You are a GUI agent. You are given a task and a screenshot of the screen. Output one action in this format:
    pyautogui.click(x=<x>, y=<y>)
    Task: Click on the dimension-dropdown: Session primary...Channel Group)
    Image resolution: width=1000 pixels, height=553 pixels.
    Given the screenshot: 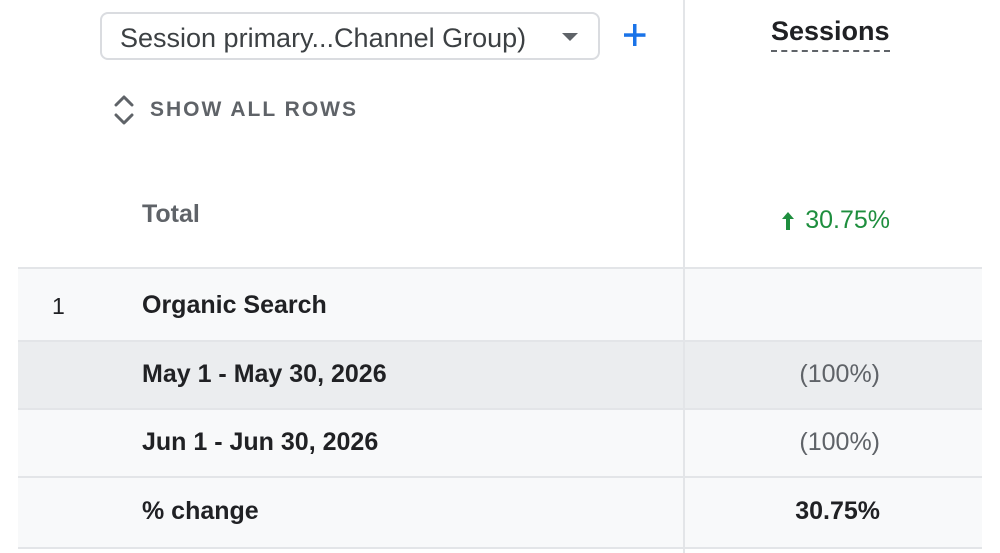 What is the action you would take?
    pyautogui.click(x=350, y=36)
    